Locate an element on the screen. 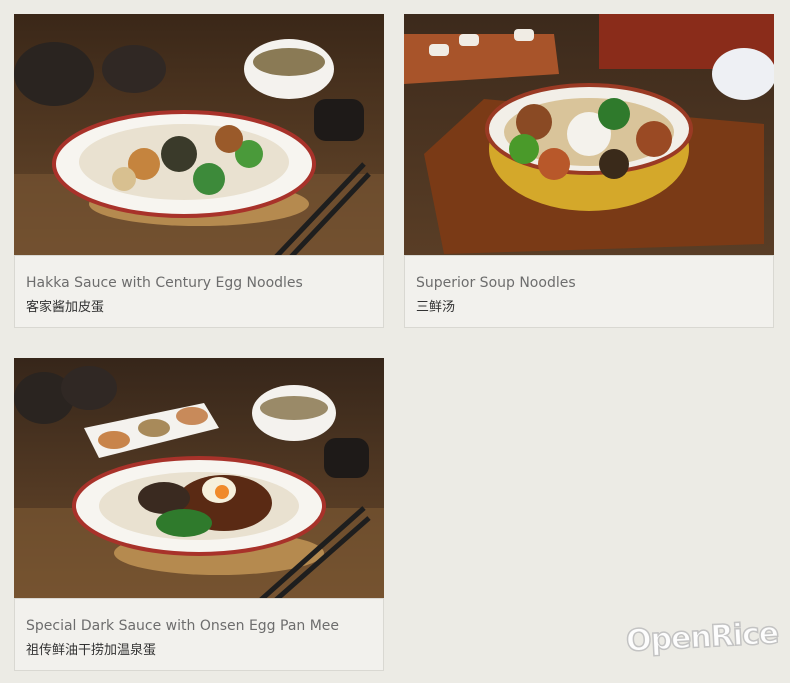 The height and width of the screenshot is (683, 790). menu-item-card-superior-soup: Superior Soup Noodles 三鲜汤 is located at coordinates (589, 291).